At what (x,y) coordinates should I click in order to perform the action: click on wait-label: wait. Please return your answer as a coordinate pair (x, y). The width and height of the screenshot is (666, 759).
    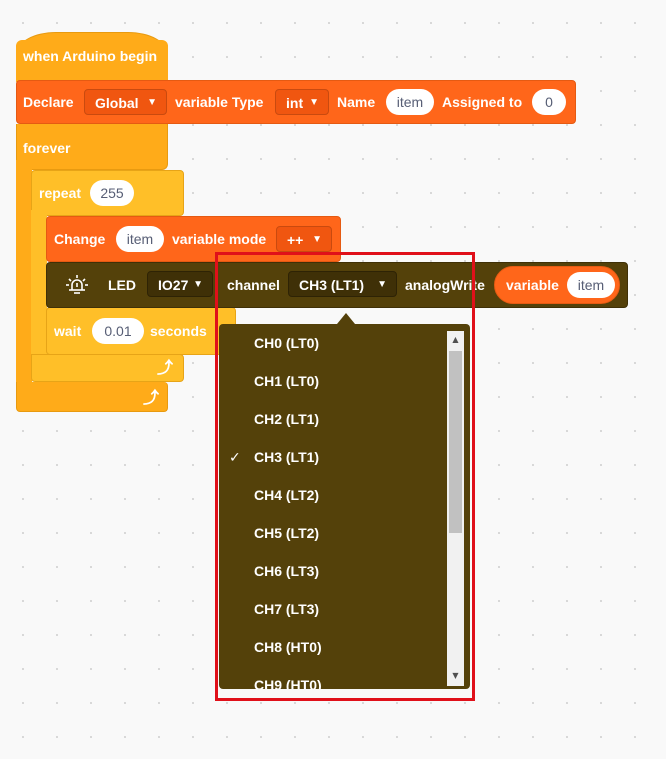
    Looking at the image, I should click on (68, 331).